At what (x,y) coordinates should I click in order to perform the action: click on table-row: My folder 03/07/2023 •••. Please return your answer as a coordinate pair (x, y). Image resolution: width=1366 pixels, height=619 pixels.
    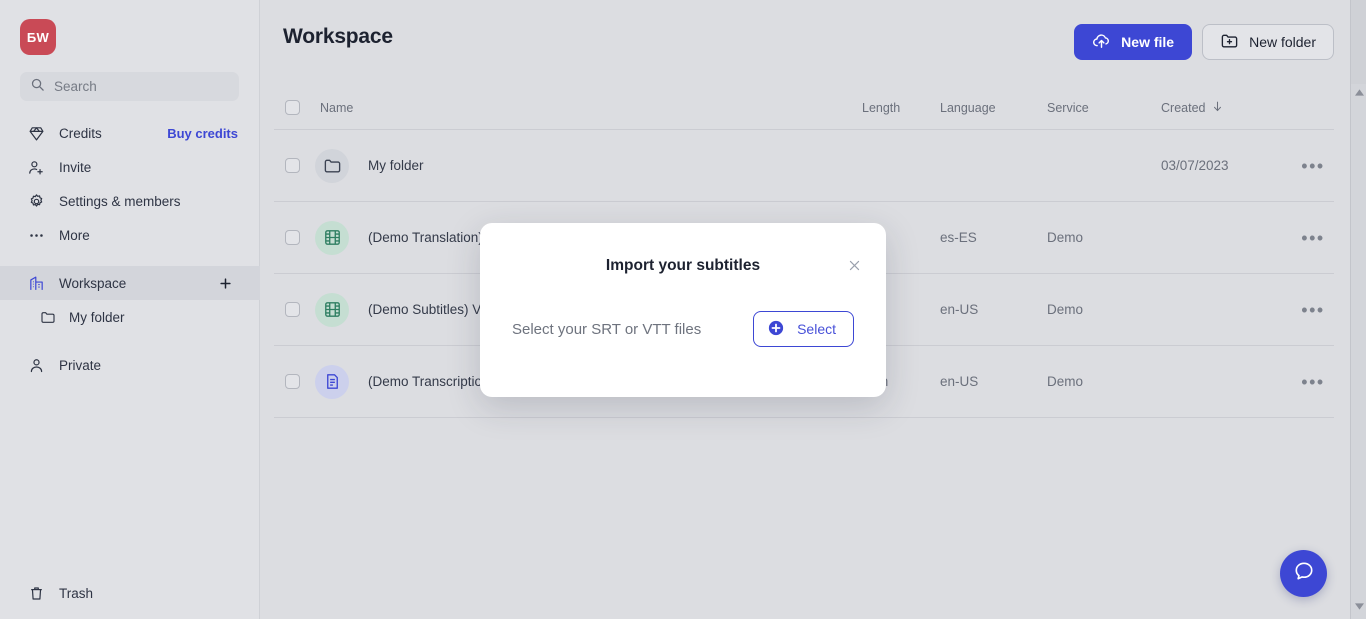
    Looking at the image, I should click on (804, 166).